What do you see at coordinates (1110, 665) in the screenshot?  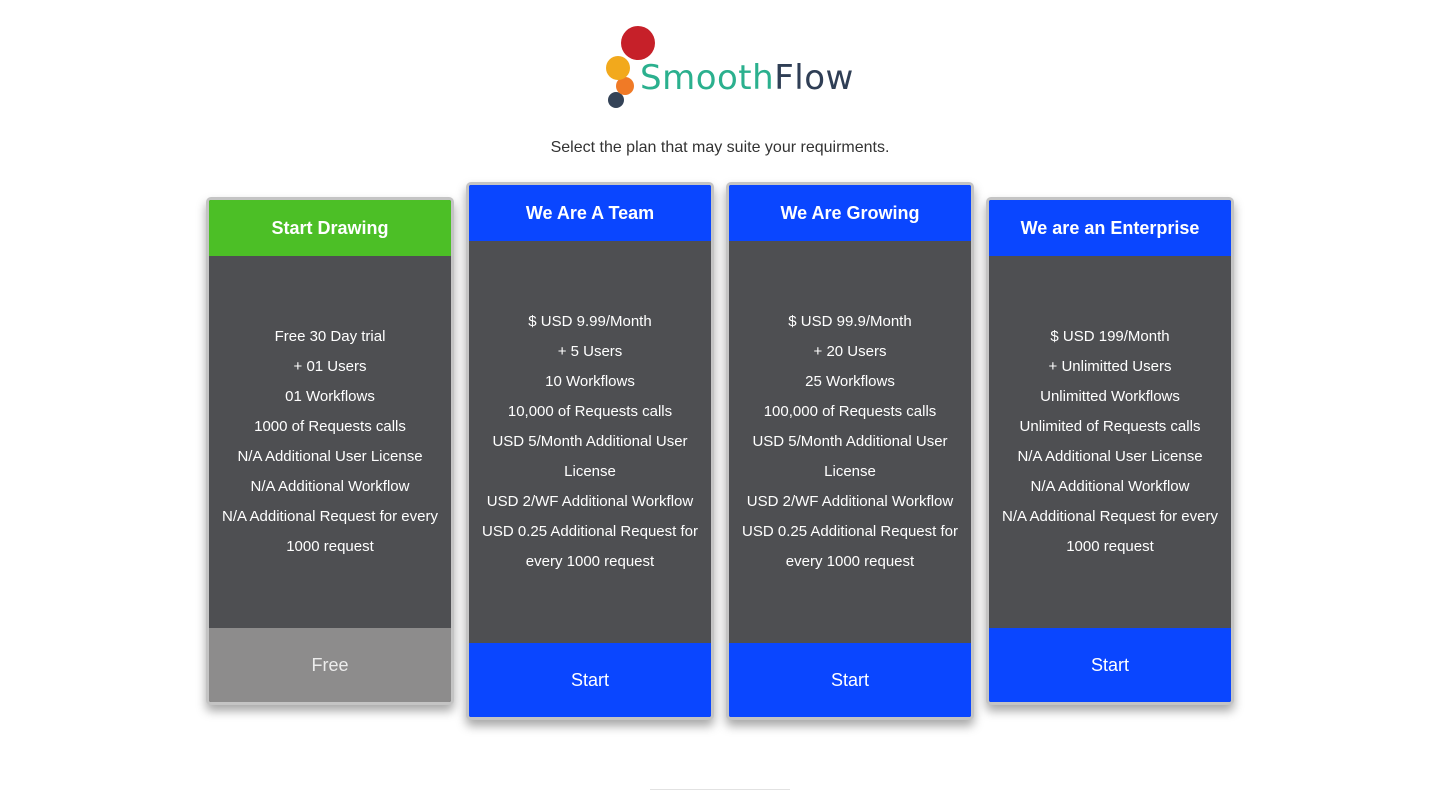 I see `start-enterprise-plan-button: Start` at bounding box center [1110, 665].